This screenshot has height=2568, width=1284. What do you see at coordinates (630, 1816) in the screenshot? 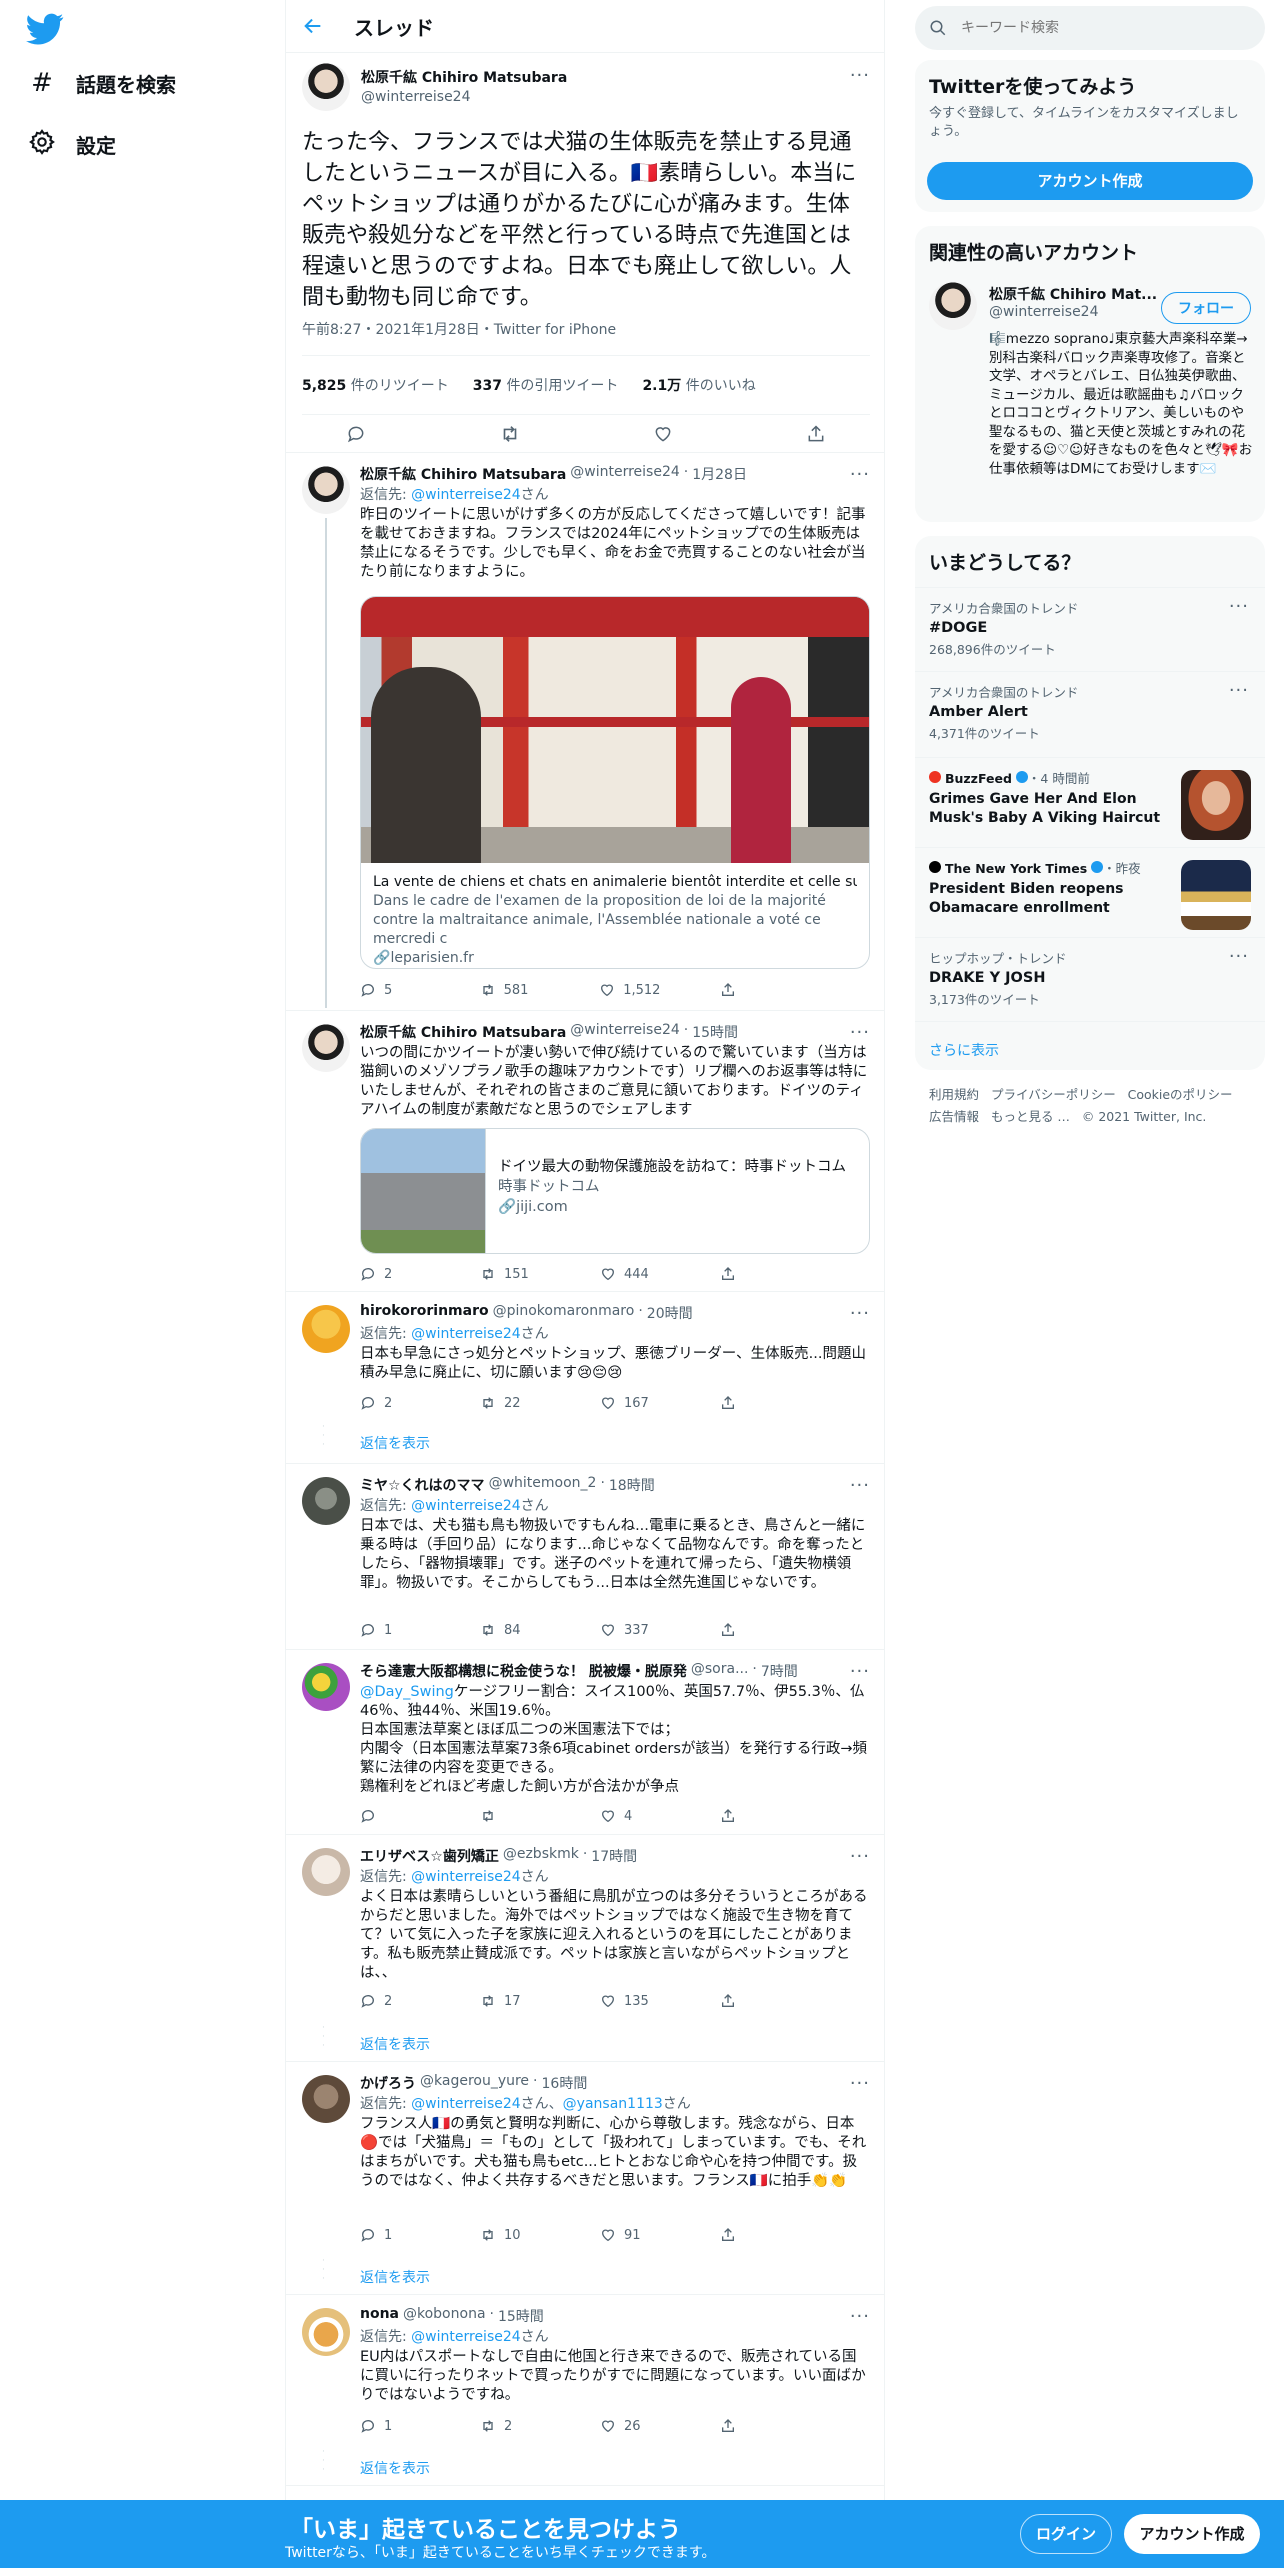
I see `like-button: 4` at bounding box center [630, 1816].